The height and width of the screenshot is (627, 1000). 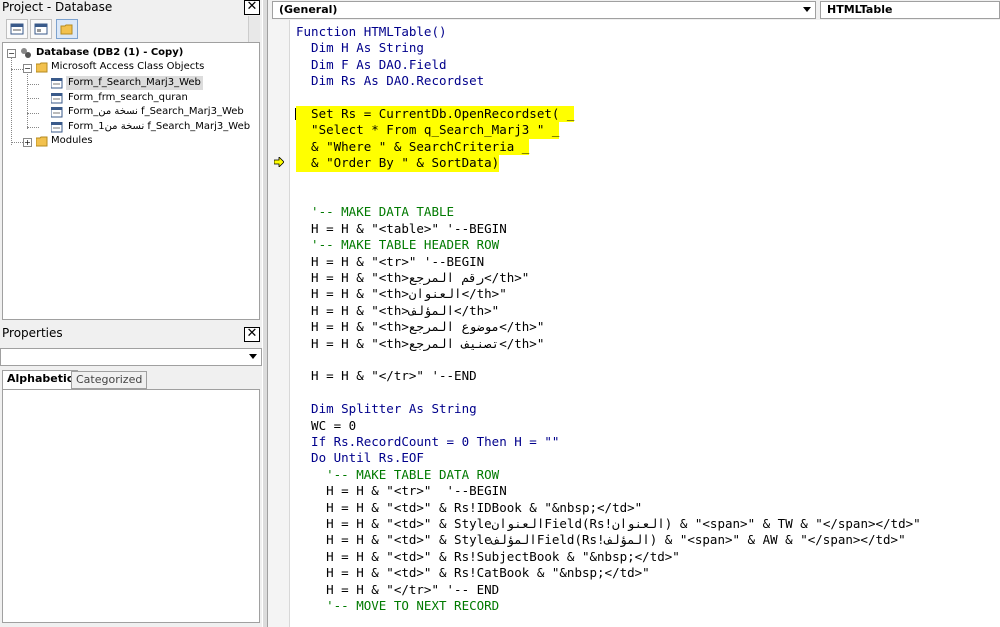 I want to click on code-line: H = H & "<th>المؤلف</th>", so click(x=397, y=311).